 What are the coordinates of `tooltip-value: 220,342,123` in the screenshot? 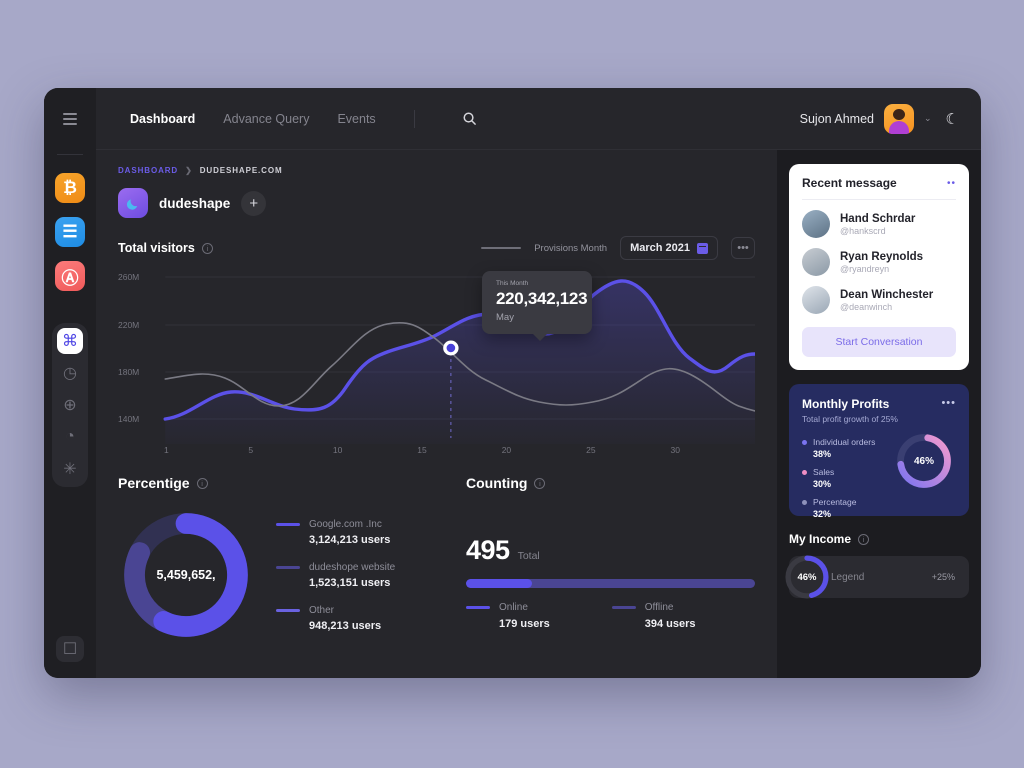 It's located at (542, 298).